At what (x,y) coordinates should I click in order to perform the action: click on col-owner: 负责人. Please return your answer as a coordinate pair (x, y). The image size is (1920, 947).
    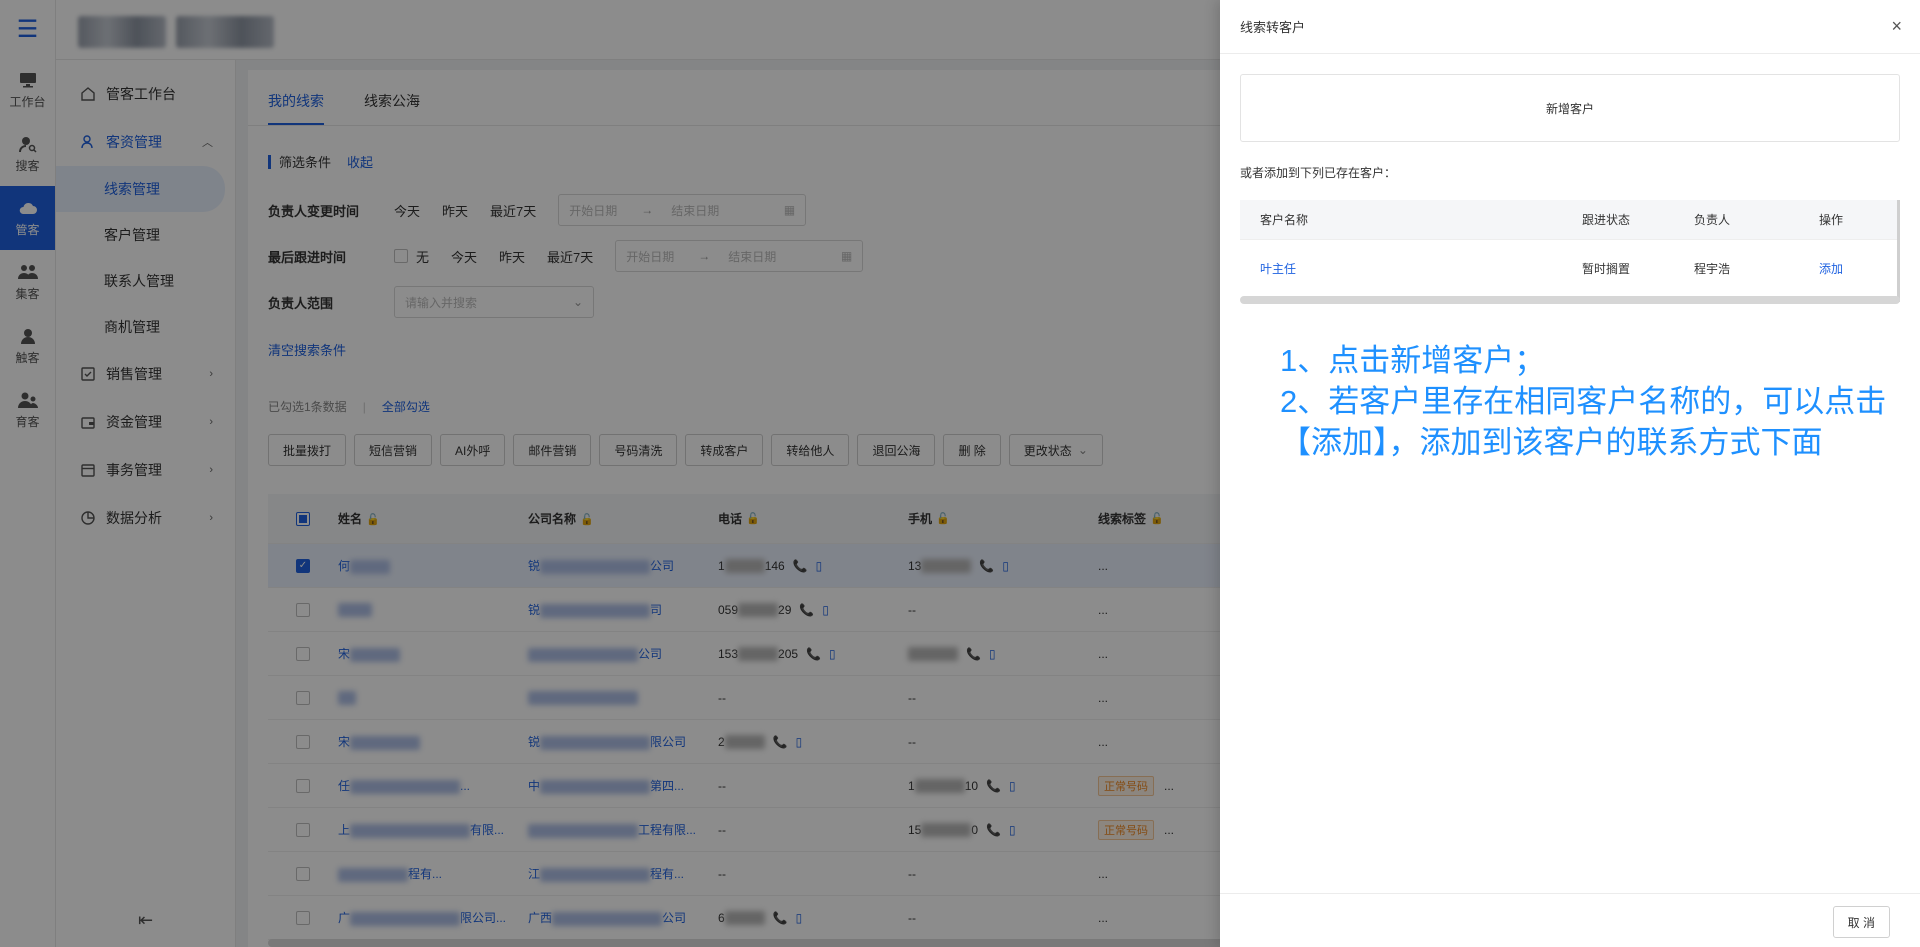
    Looking at the image, I should click on (1711, 220).